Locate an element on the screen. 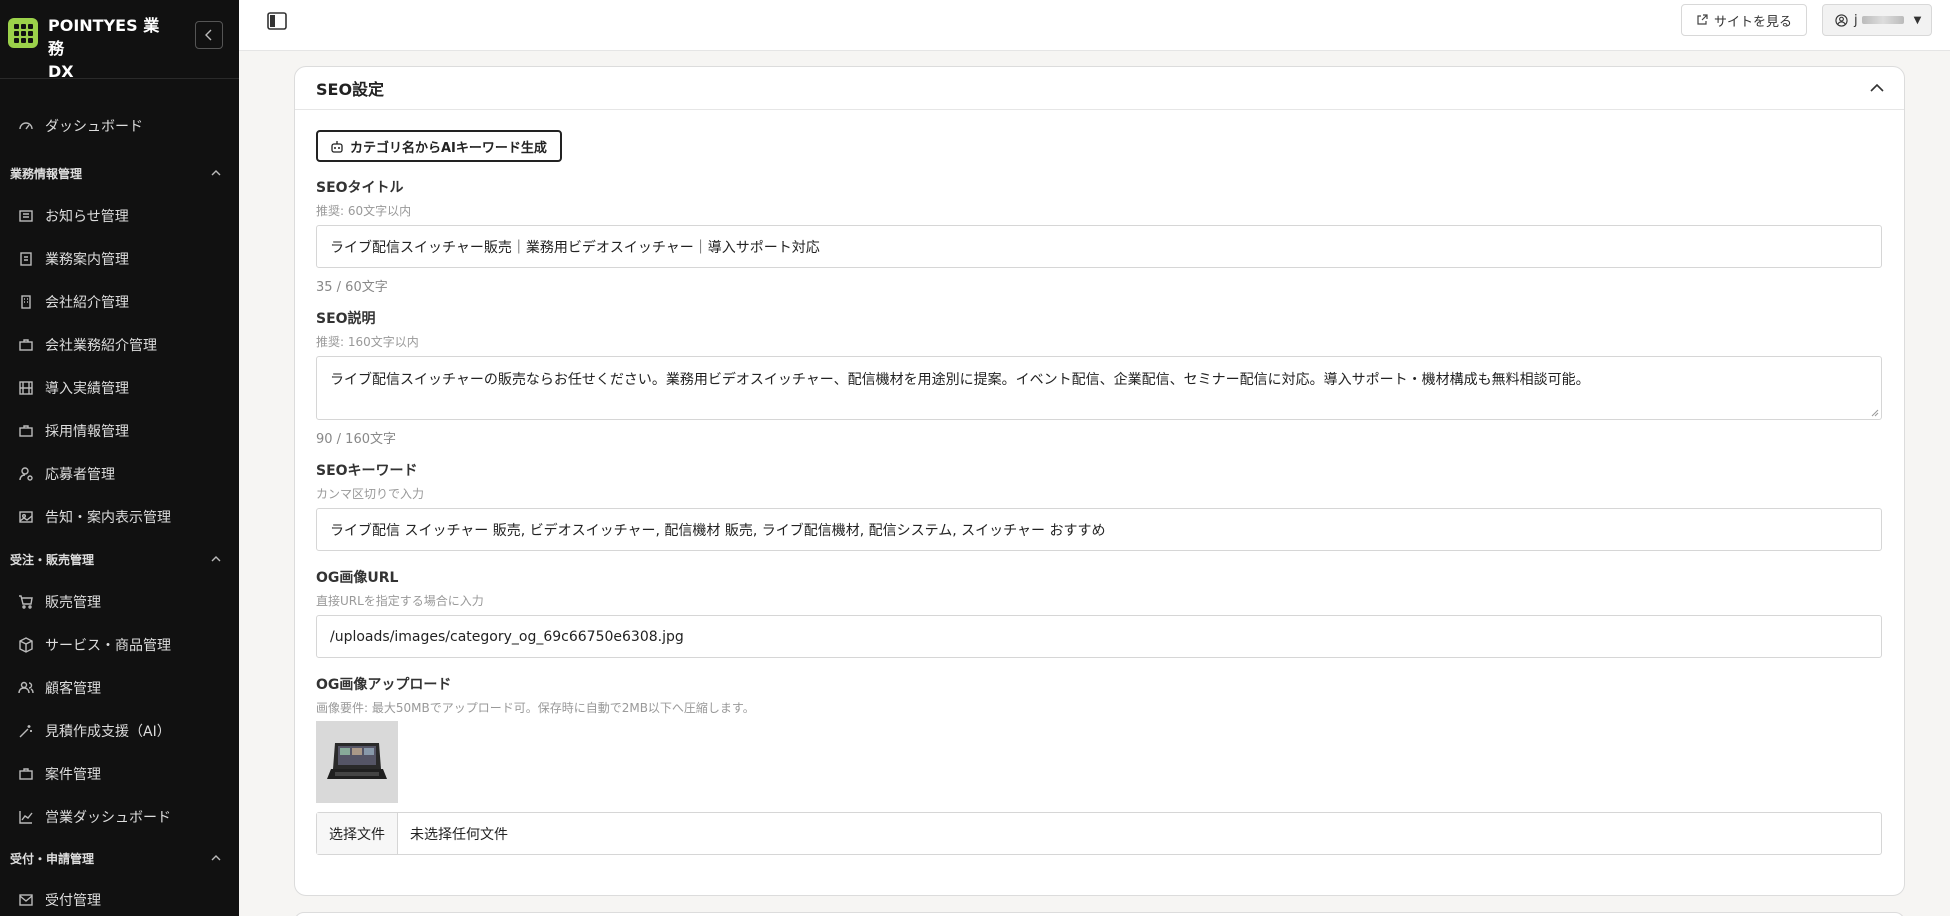 The height and width of the screenshot is (916, 1950). sidebar-item-company-business: 会社業務紹介管理 is located at coordinates (119, 344).